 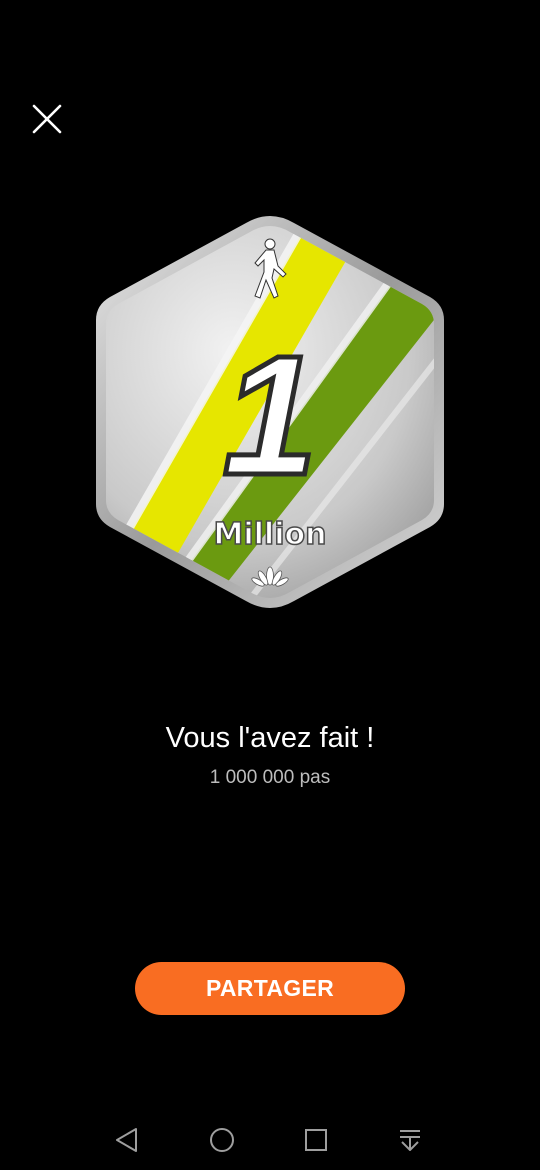 I want to click on close-button, so click(x=47, y=119).